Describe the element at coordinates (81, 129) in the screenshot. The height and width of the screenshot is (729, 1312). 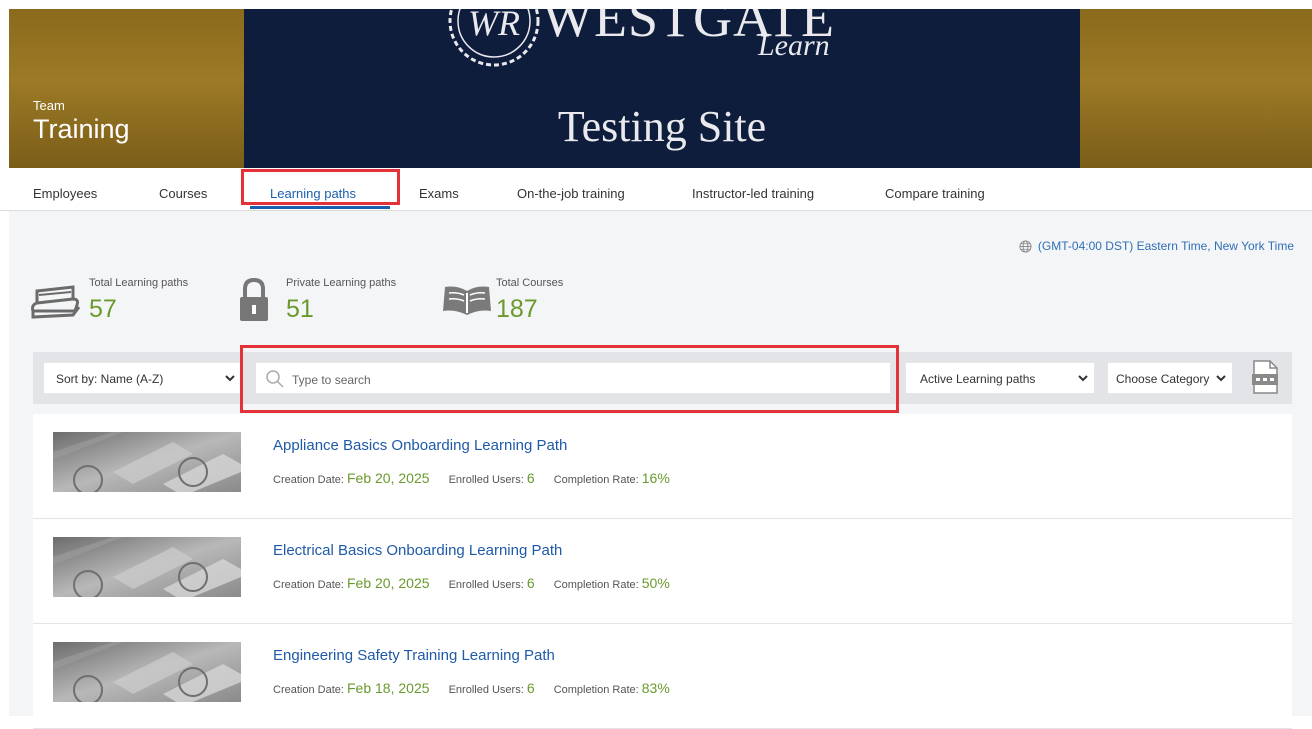
I see `team-title: Training` at that location.